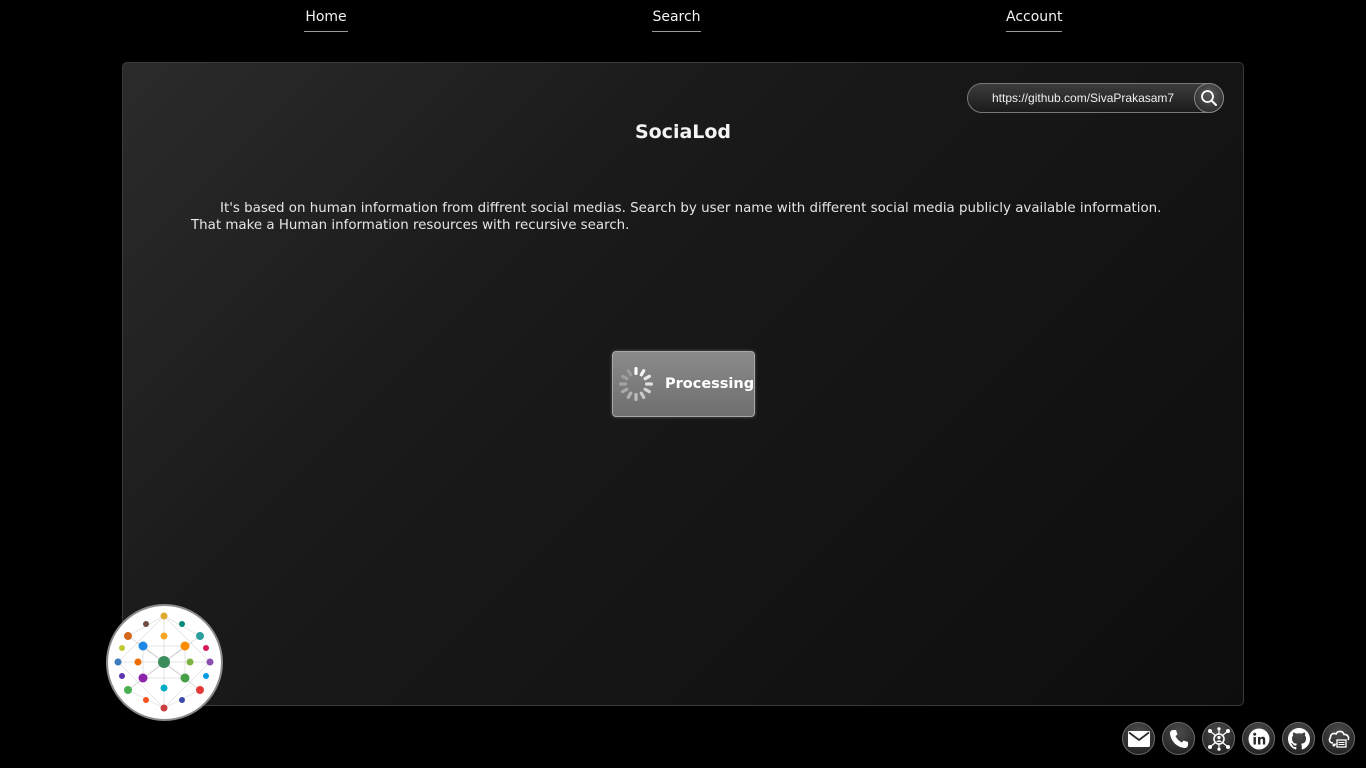 This screenshot has width=1366, height=768. I want to click on phone-icon, so click(1178, 738).